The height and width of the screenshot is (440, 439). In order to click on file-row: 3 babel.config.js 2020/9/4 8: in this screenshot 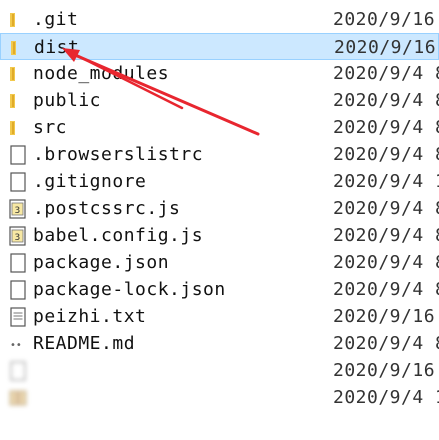, I will do `click(219, 235)`.